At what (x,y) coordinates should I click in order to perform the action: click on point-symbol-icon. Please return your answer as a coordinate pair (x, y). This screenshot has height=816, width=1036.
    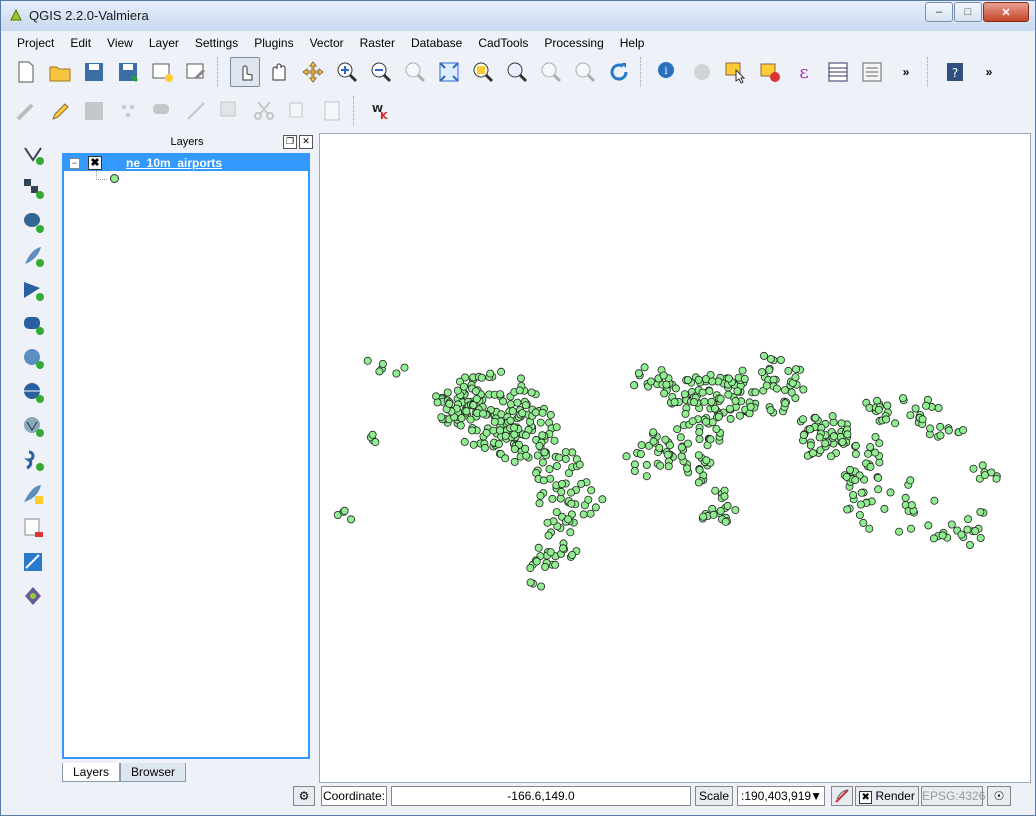
    Looking at the image, I should click on (114, 178).